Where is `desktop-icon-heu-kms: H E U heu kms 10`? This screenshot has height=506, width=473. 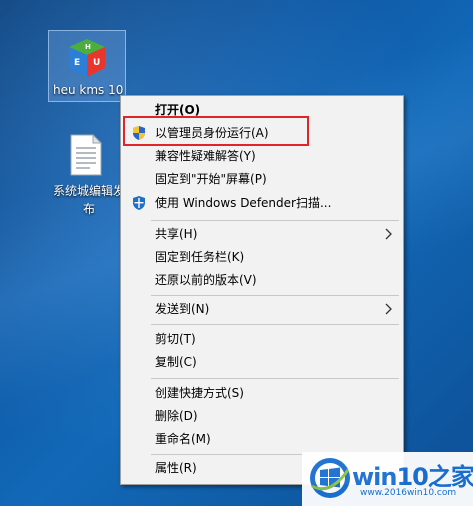 desktop-icon-heu-kms: H E U heu kms 10 is located at coordinates (87, 66).